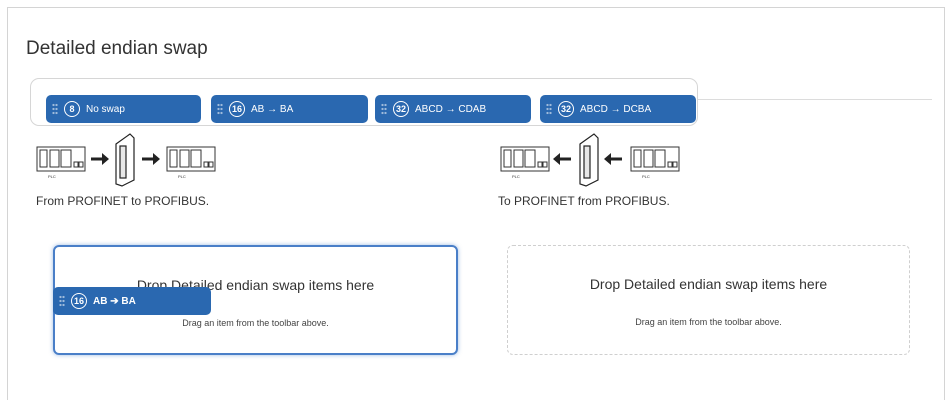  I want to click on left-diagram-caption: From PROFINET to PROFIBUS., so click(123, 201).